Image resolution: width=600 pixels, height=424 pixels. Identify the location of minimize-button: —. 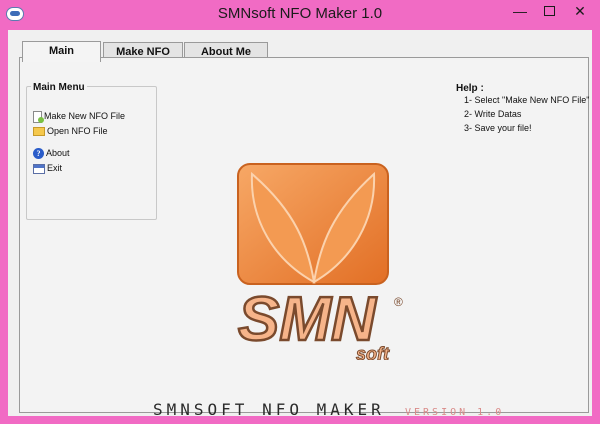
(520, 11).